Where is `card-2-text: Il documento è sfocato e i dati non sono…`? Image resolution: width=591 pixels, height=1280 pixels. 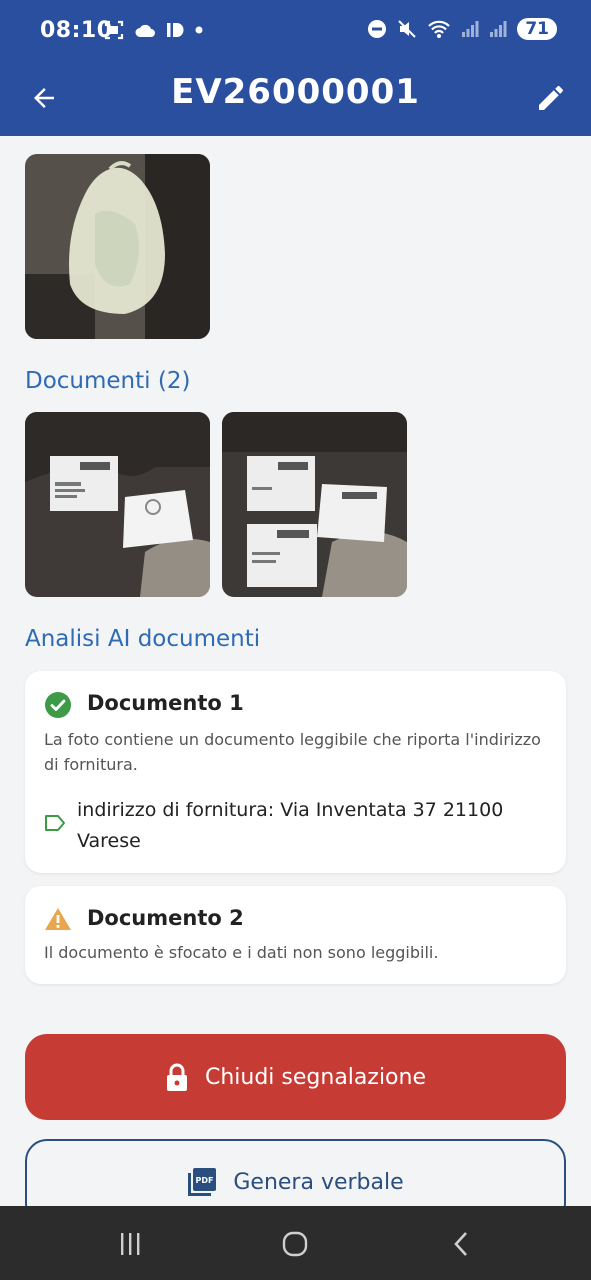
card-2-text: Il documento è sfocato e i dati non sono… is located at coordinates (241, 952).